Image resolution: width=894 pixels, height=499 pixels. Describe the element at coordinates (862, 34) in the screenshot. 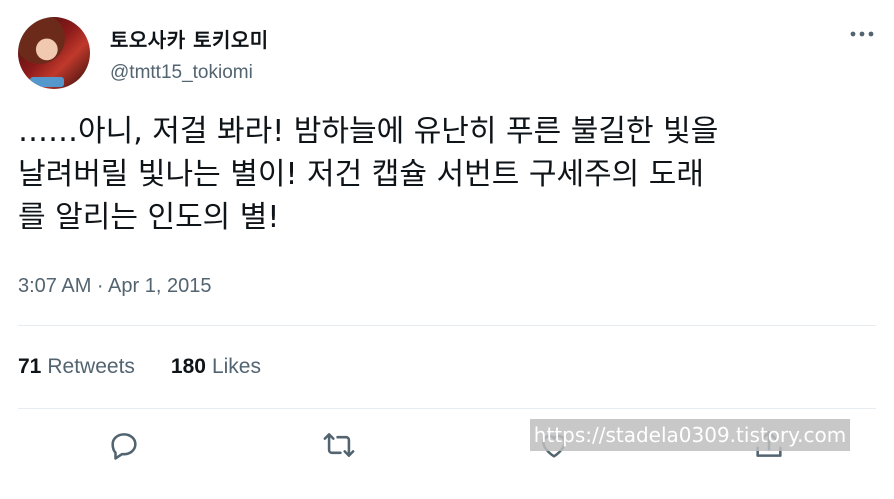

I see `more-icon` at that location.